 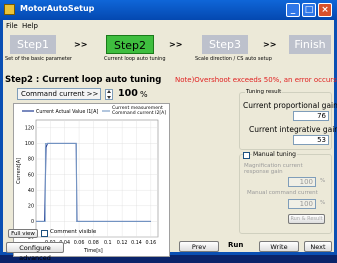 What do you see at coordinates (233, 59) in the screenshot?
I see `step3-caption: Scale direction / CS auto setup` at bounding box center [233, 59].